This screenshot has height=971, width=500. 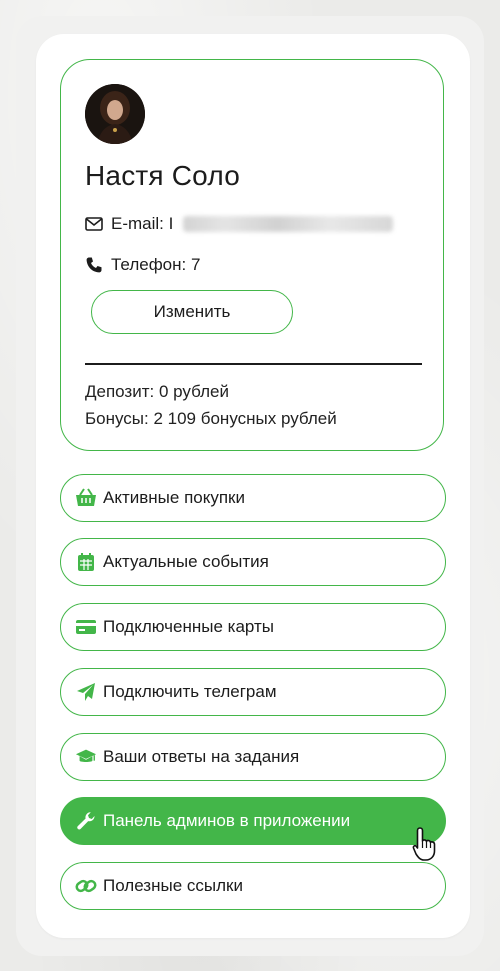 I want to click on menu-useful-links: Полезные ссылки, so click(x=253, y=886).